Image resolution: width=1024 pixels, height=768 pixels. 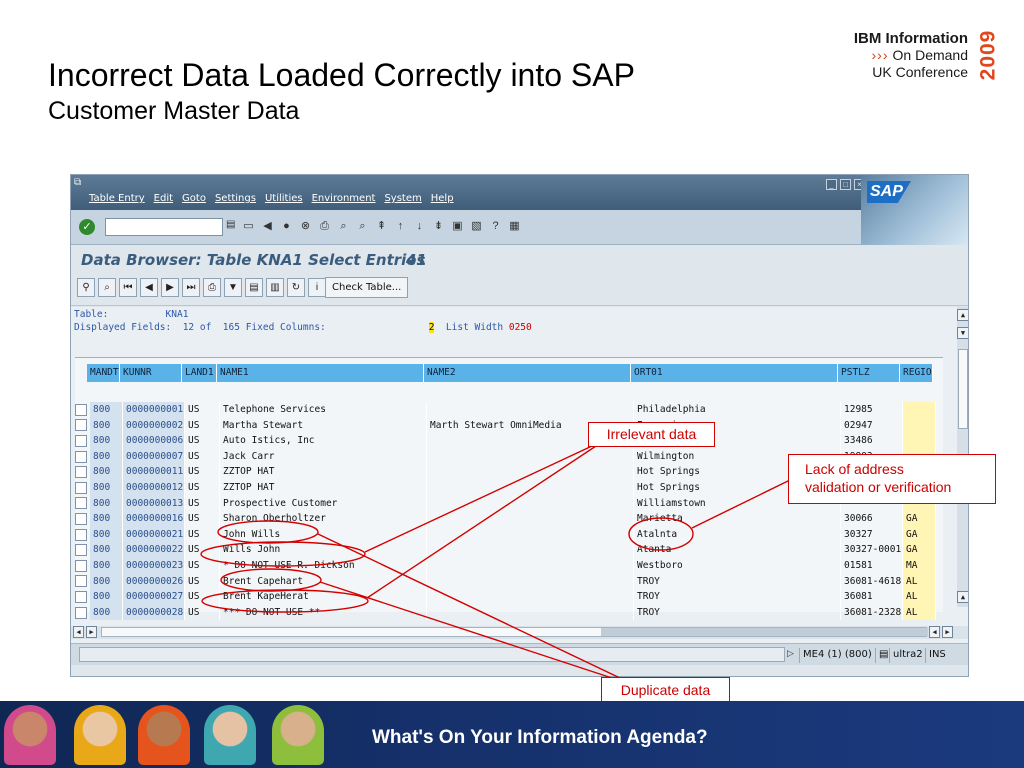 What do you see at coordinates (323, 425) in the screenshot?
I see `cell-name1: Martha Stewart` at bounding box center [323, 425].